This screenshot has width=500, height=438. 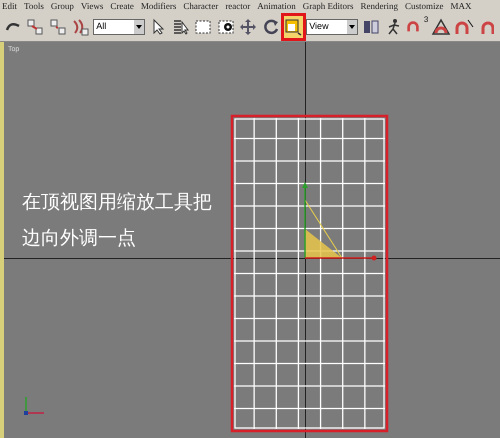 I want to click on menu-item: Graph Editors, so click(x=328, y=6).